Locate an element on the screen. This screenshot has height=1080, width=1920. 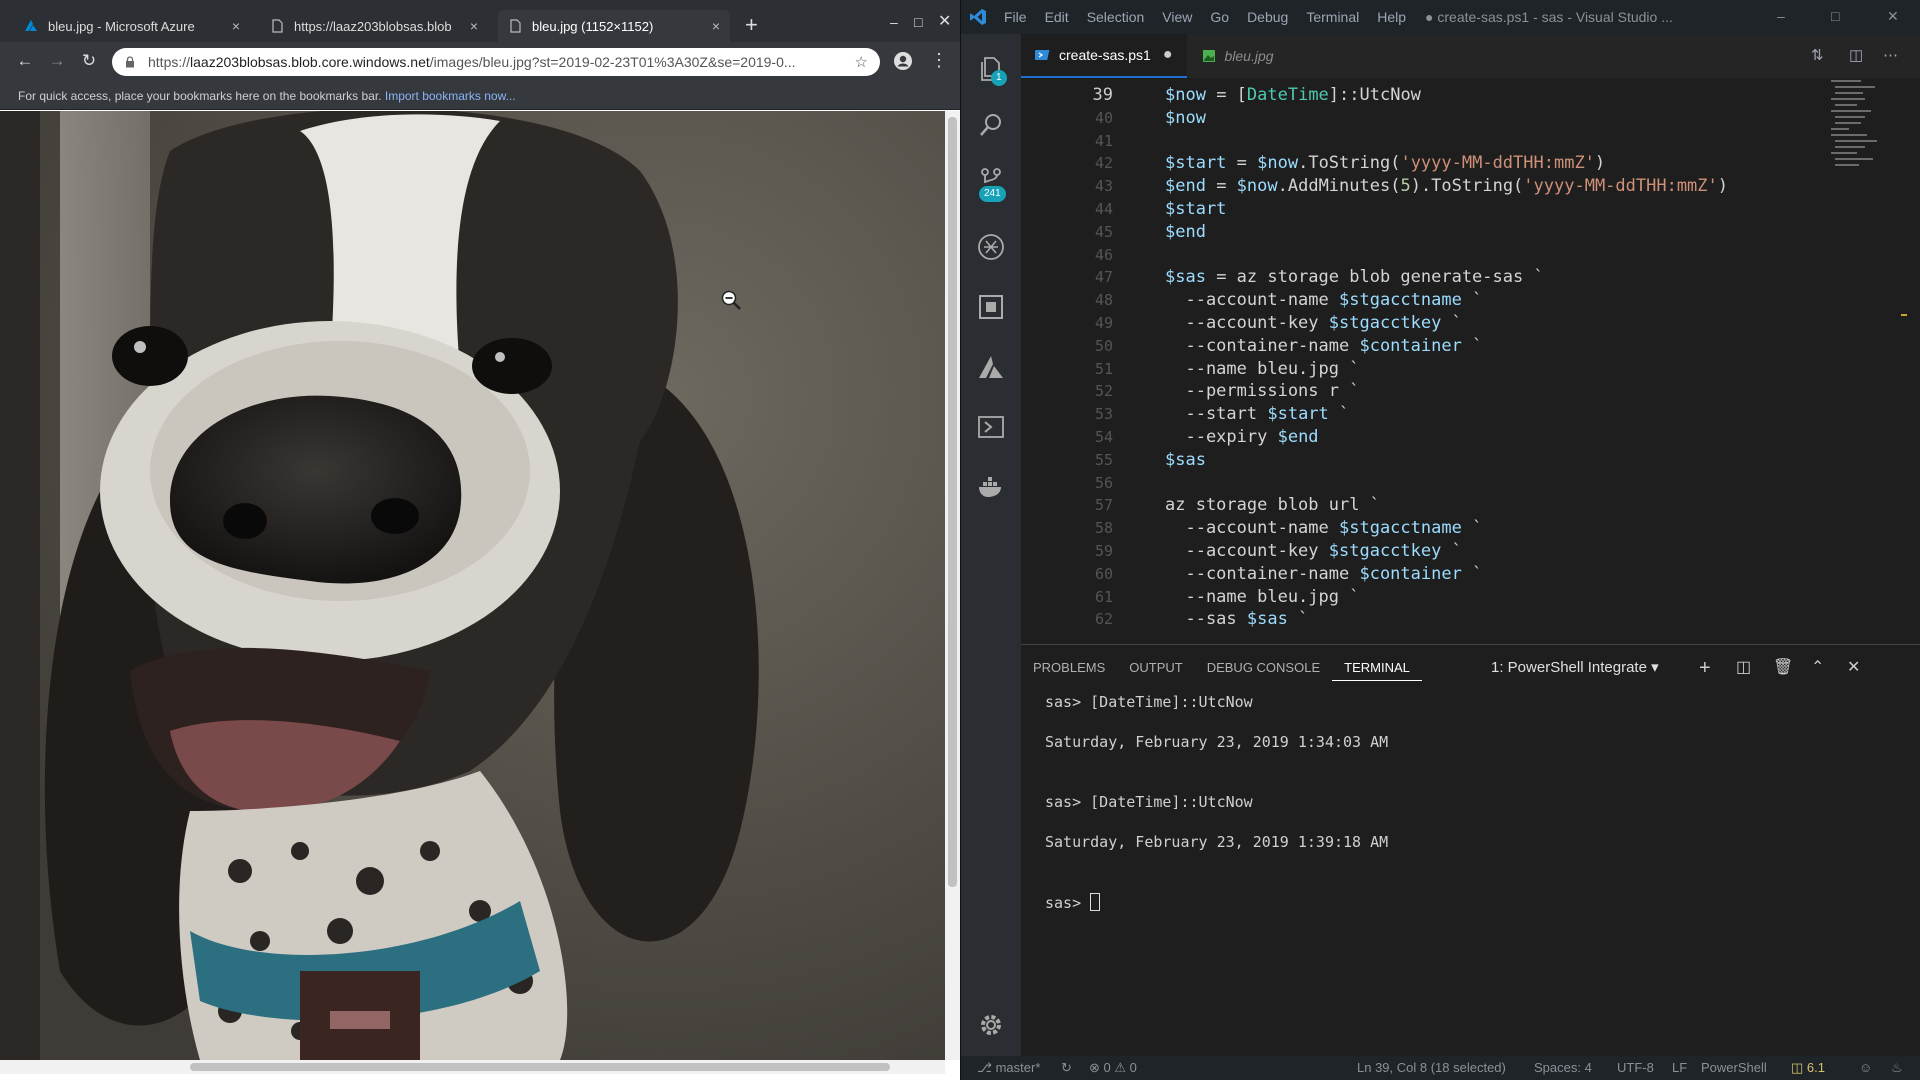
split-editor-icon: ◫ is located at coordinates (1856, 55).